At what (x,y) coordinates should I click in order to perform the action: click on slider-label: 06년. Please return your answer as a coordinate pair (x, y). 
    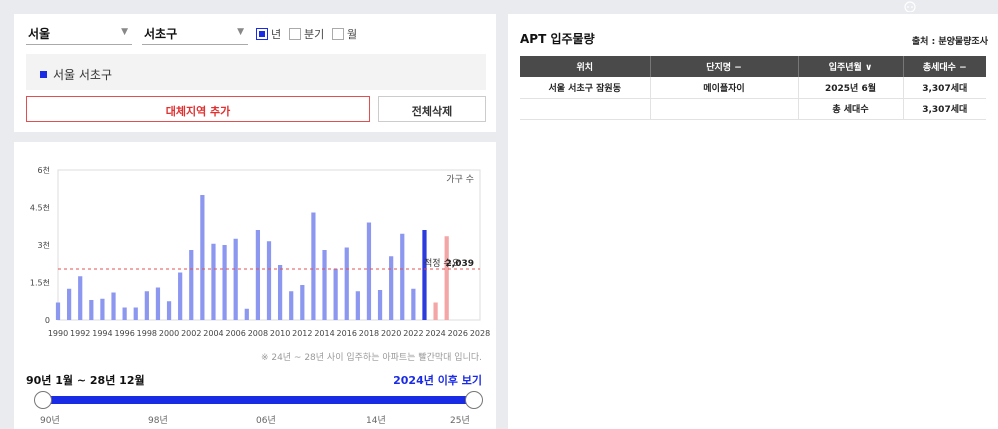
    Looking at the image, I should click on (266, 421).